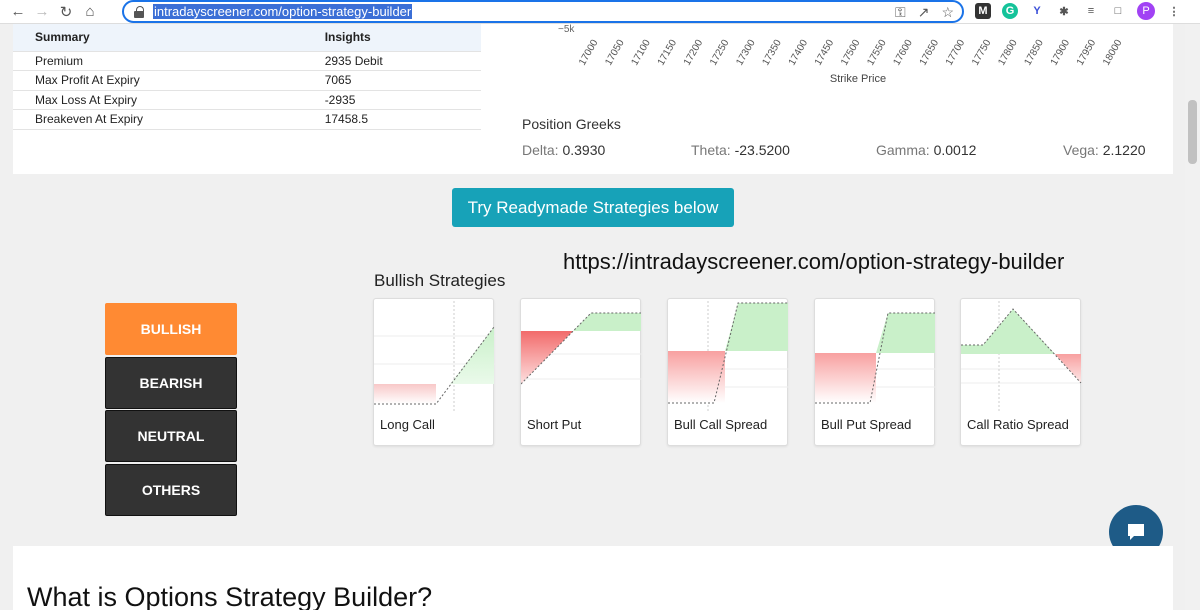  Describe the element at coordinates (1064, 11) in the screenshot. I see `extensions-puzzle-icon: ✱` at that location.